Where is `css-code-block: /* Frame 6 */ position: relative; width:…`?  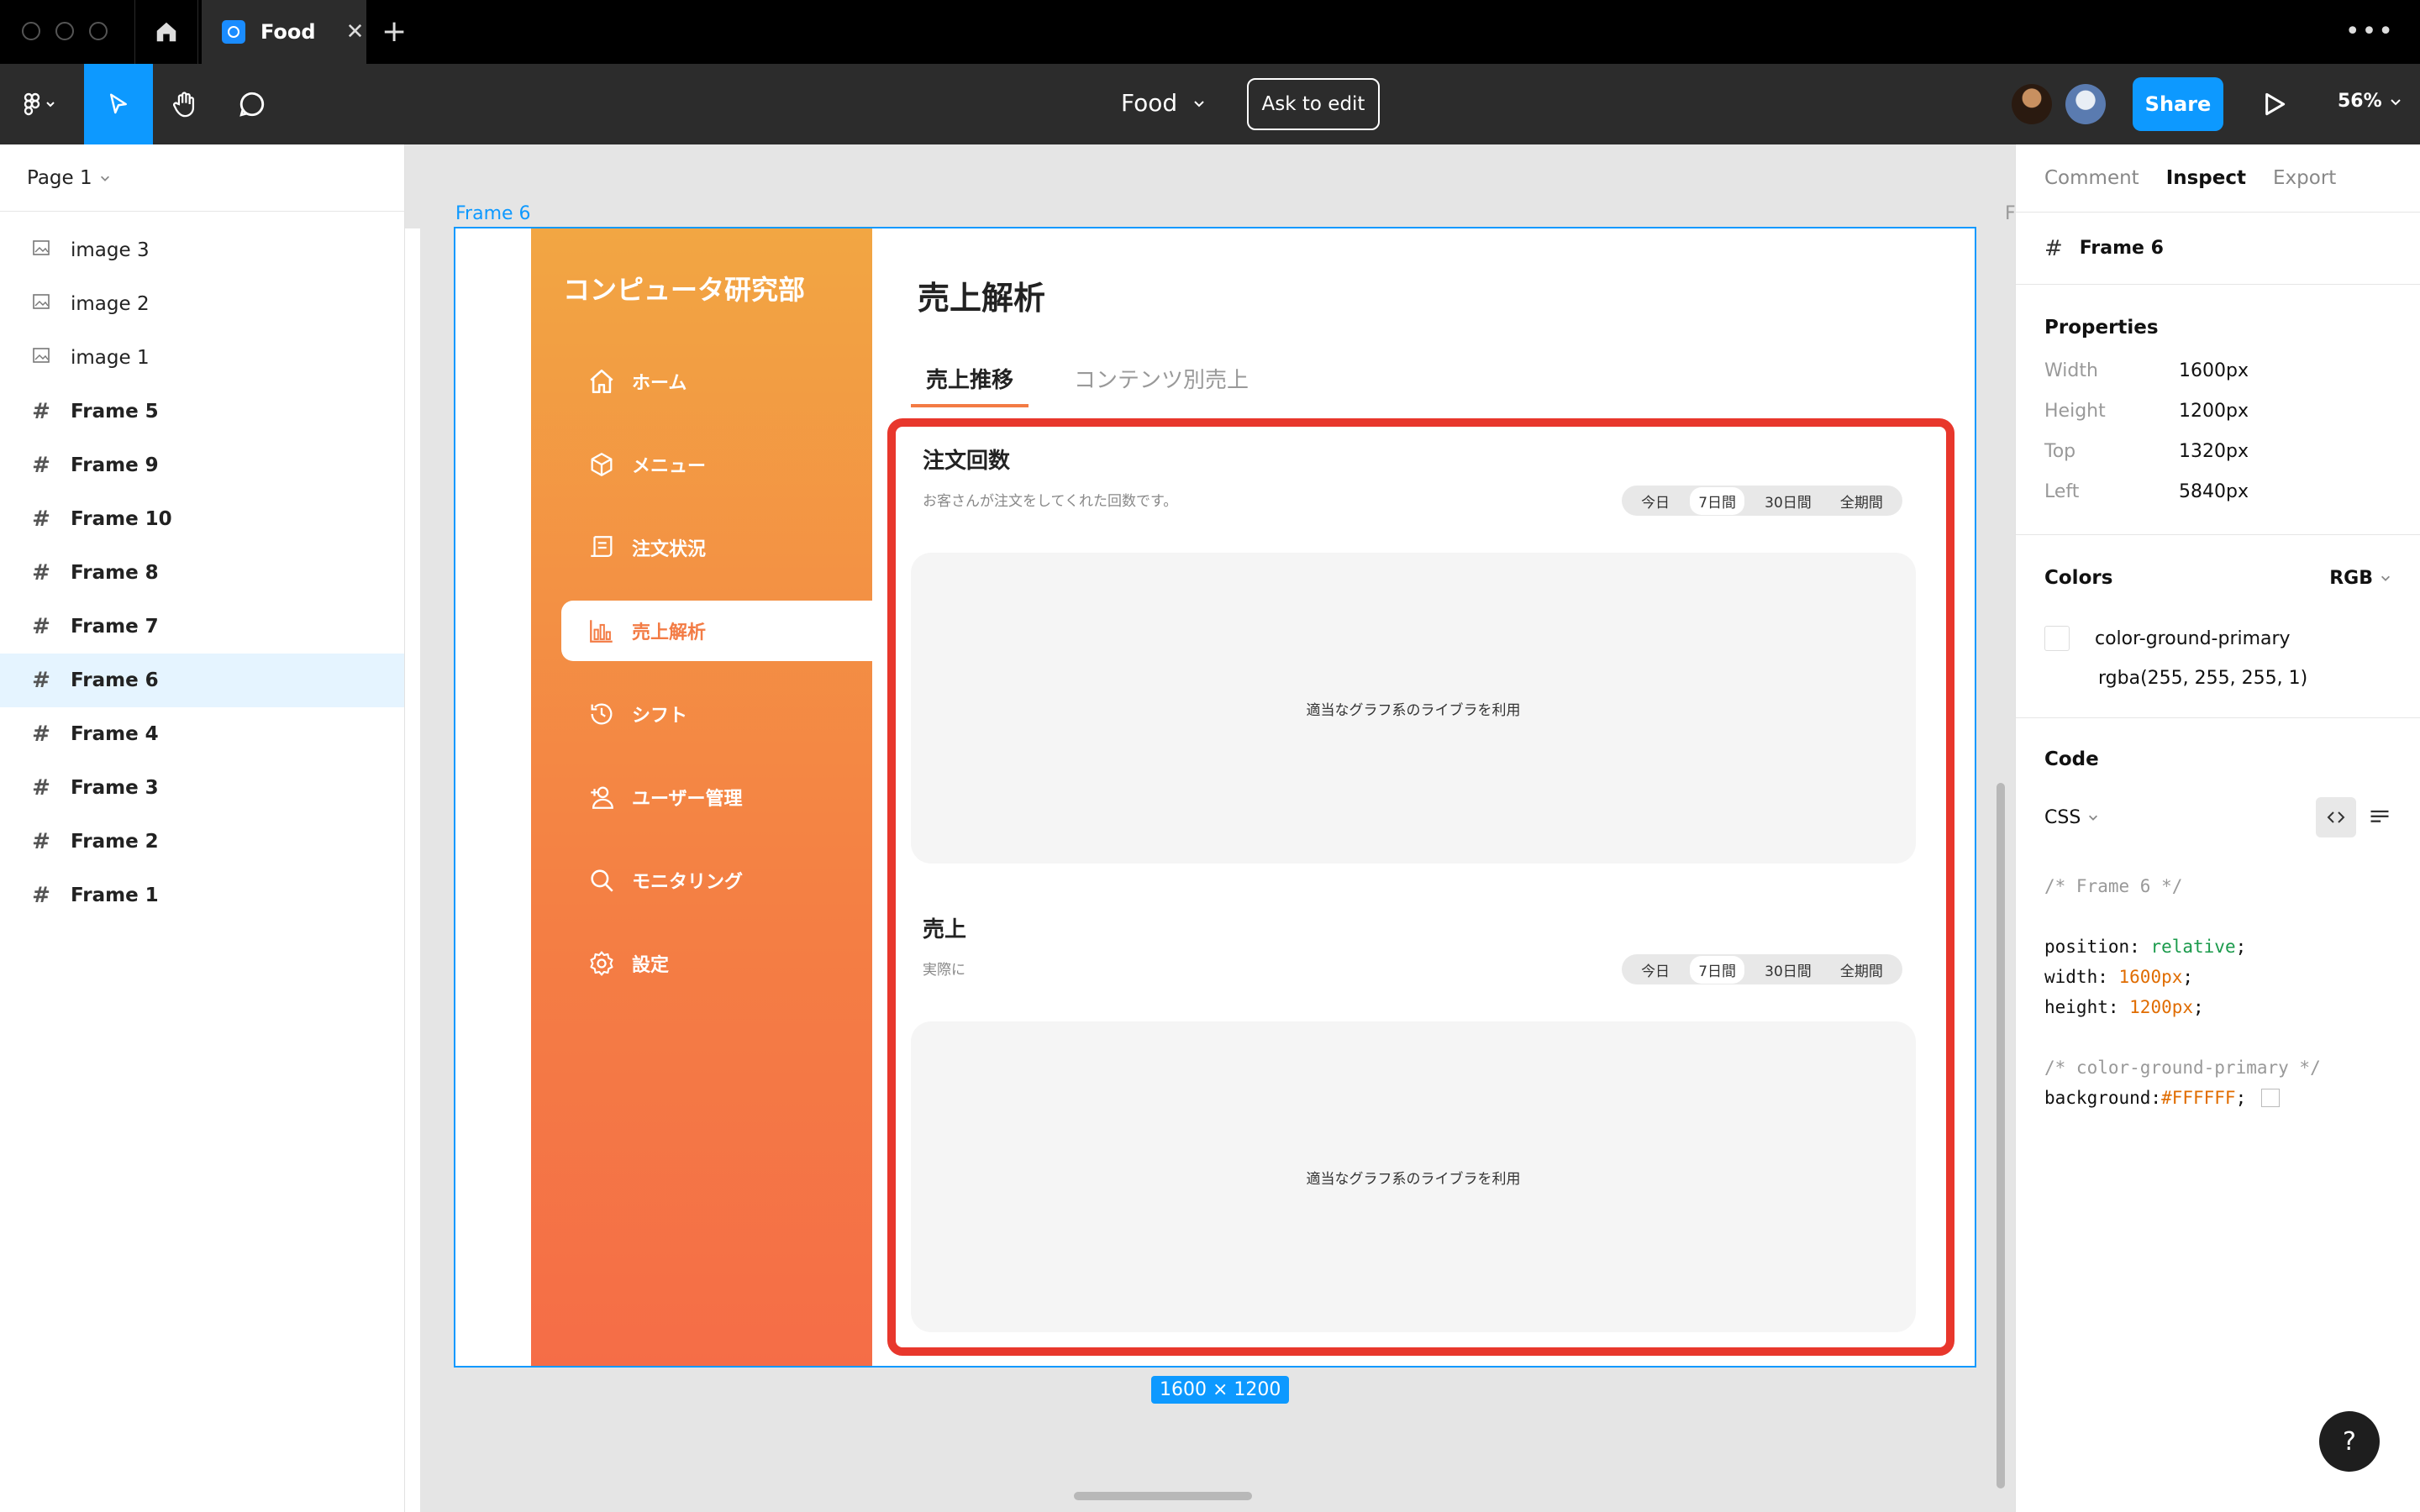 css-code-block: /* Frame 6 */ position: relative; width:… is located at coordinates (2217, 992).